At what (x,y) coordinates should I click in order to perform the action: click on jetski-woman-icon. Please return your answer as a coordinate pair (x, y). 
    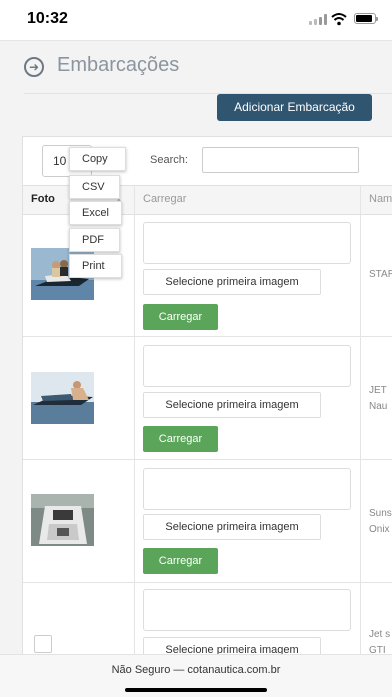
    Looking at the image, I should click on (62, 398).